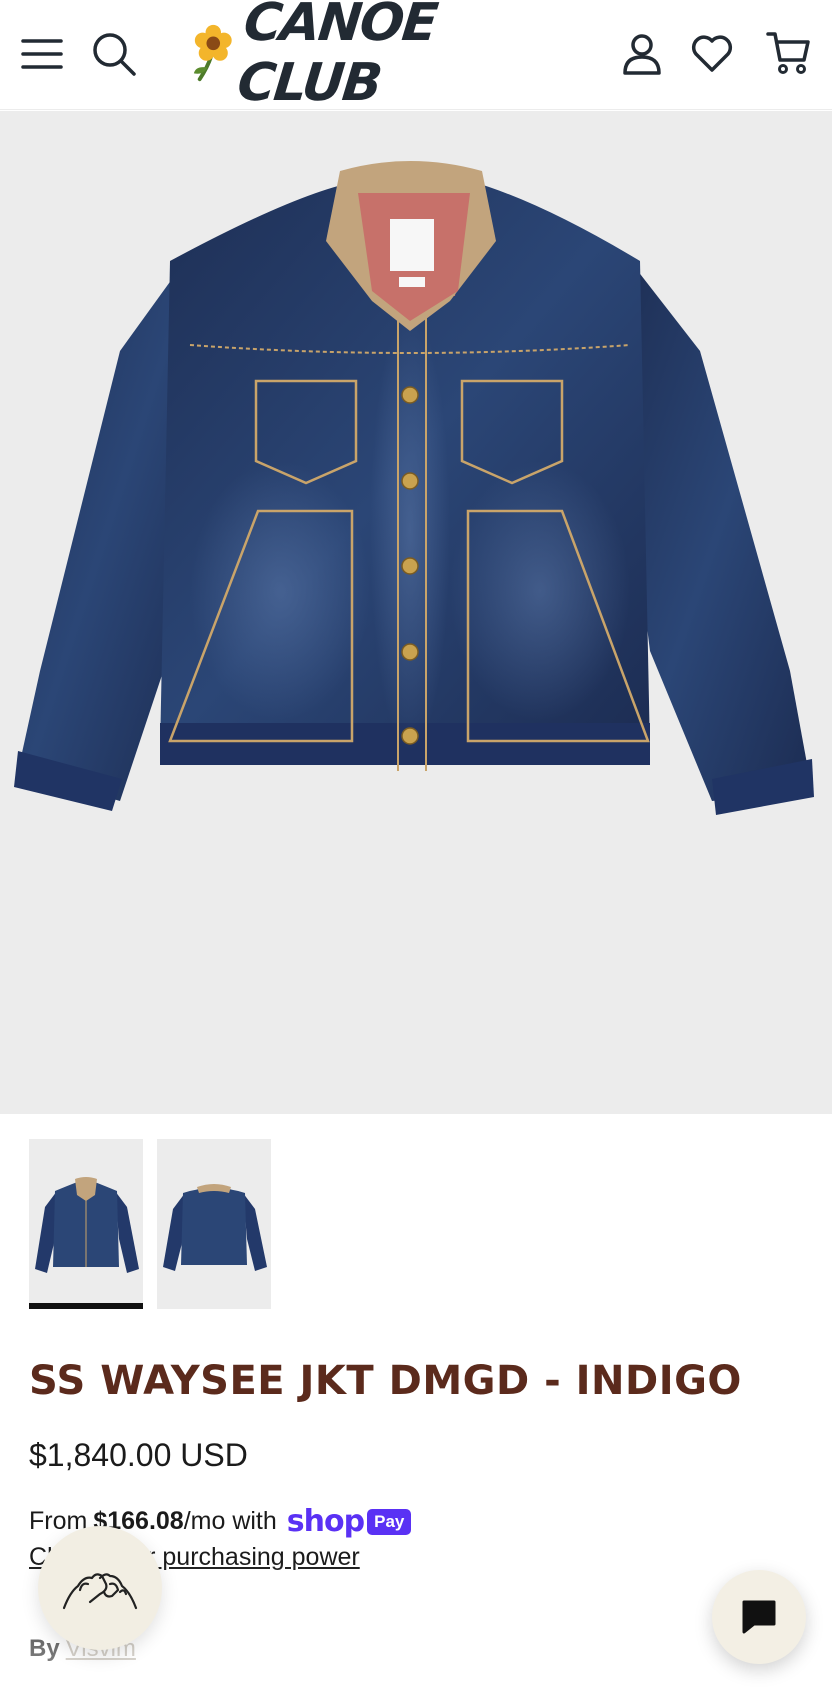  I want to click on cart-button, so click(789, 53).